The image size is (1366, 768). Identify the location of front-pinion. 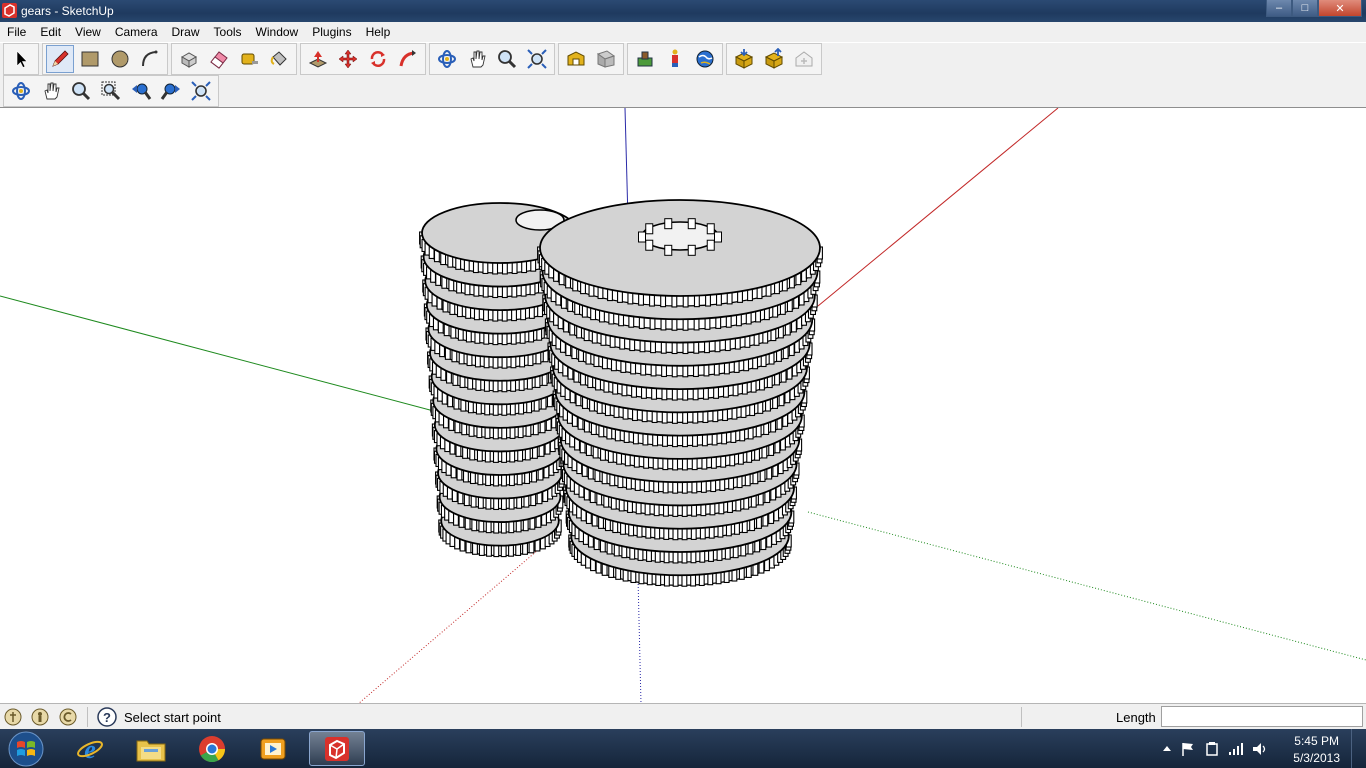
(680, 236).